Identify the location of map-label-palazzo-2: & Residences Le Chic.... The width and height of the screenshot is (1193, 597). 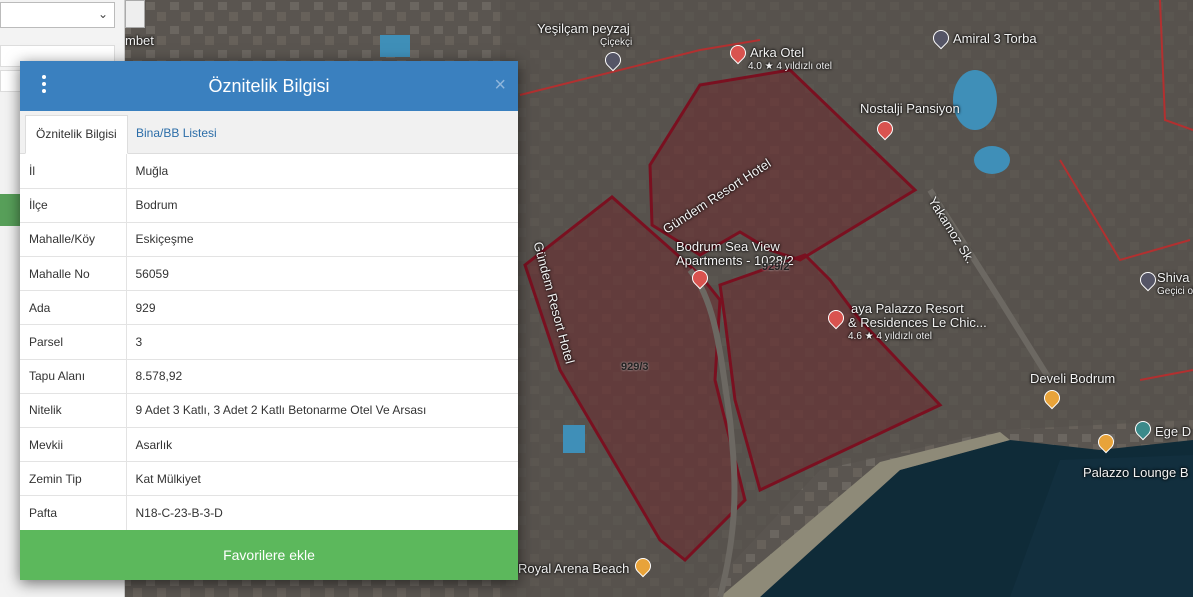
(917, 322).